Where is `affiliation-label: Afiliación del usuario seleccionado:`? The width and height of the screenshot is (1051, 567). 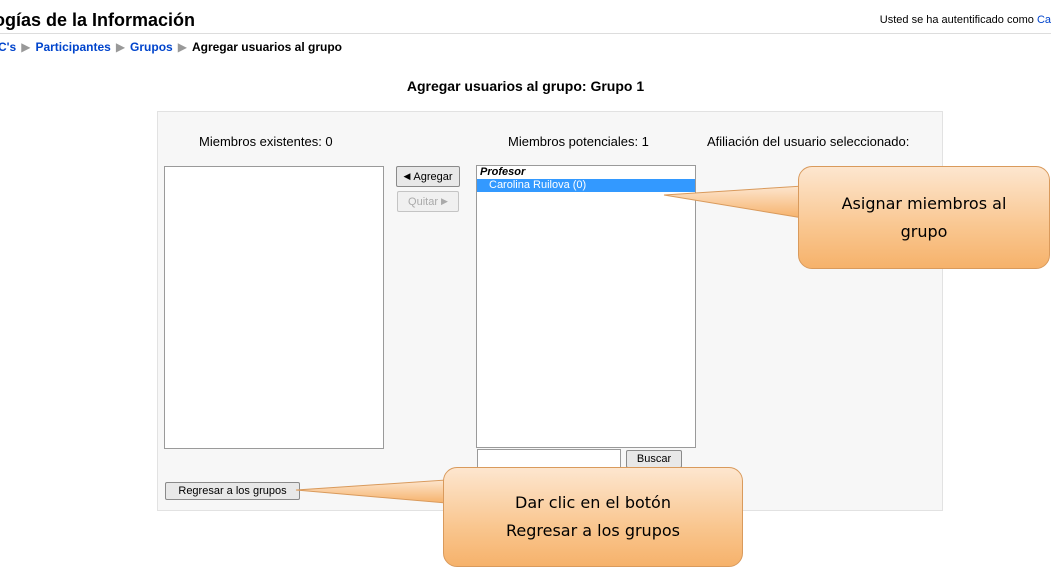
affiliation-label: Afiliación del usuario seleccionado: is located at coordinates (808, 141).